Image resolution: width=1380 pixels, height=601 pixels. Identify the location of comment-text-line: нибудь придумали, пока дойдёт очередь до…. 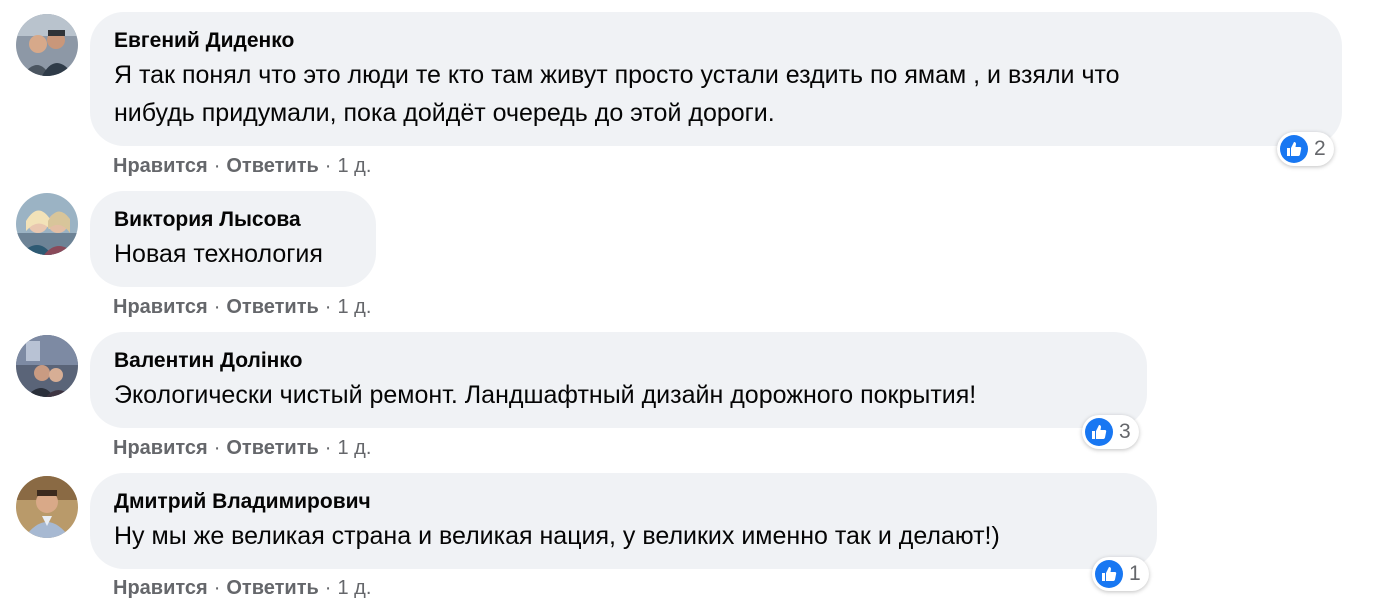
(444, 113).